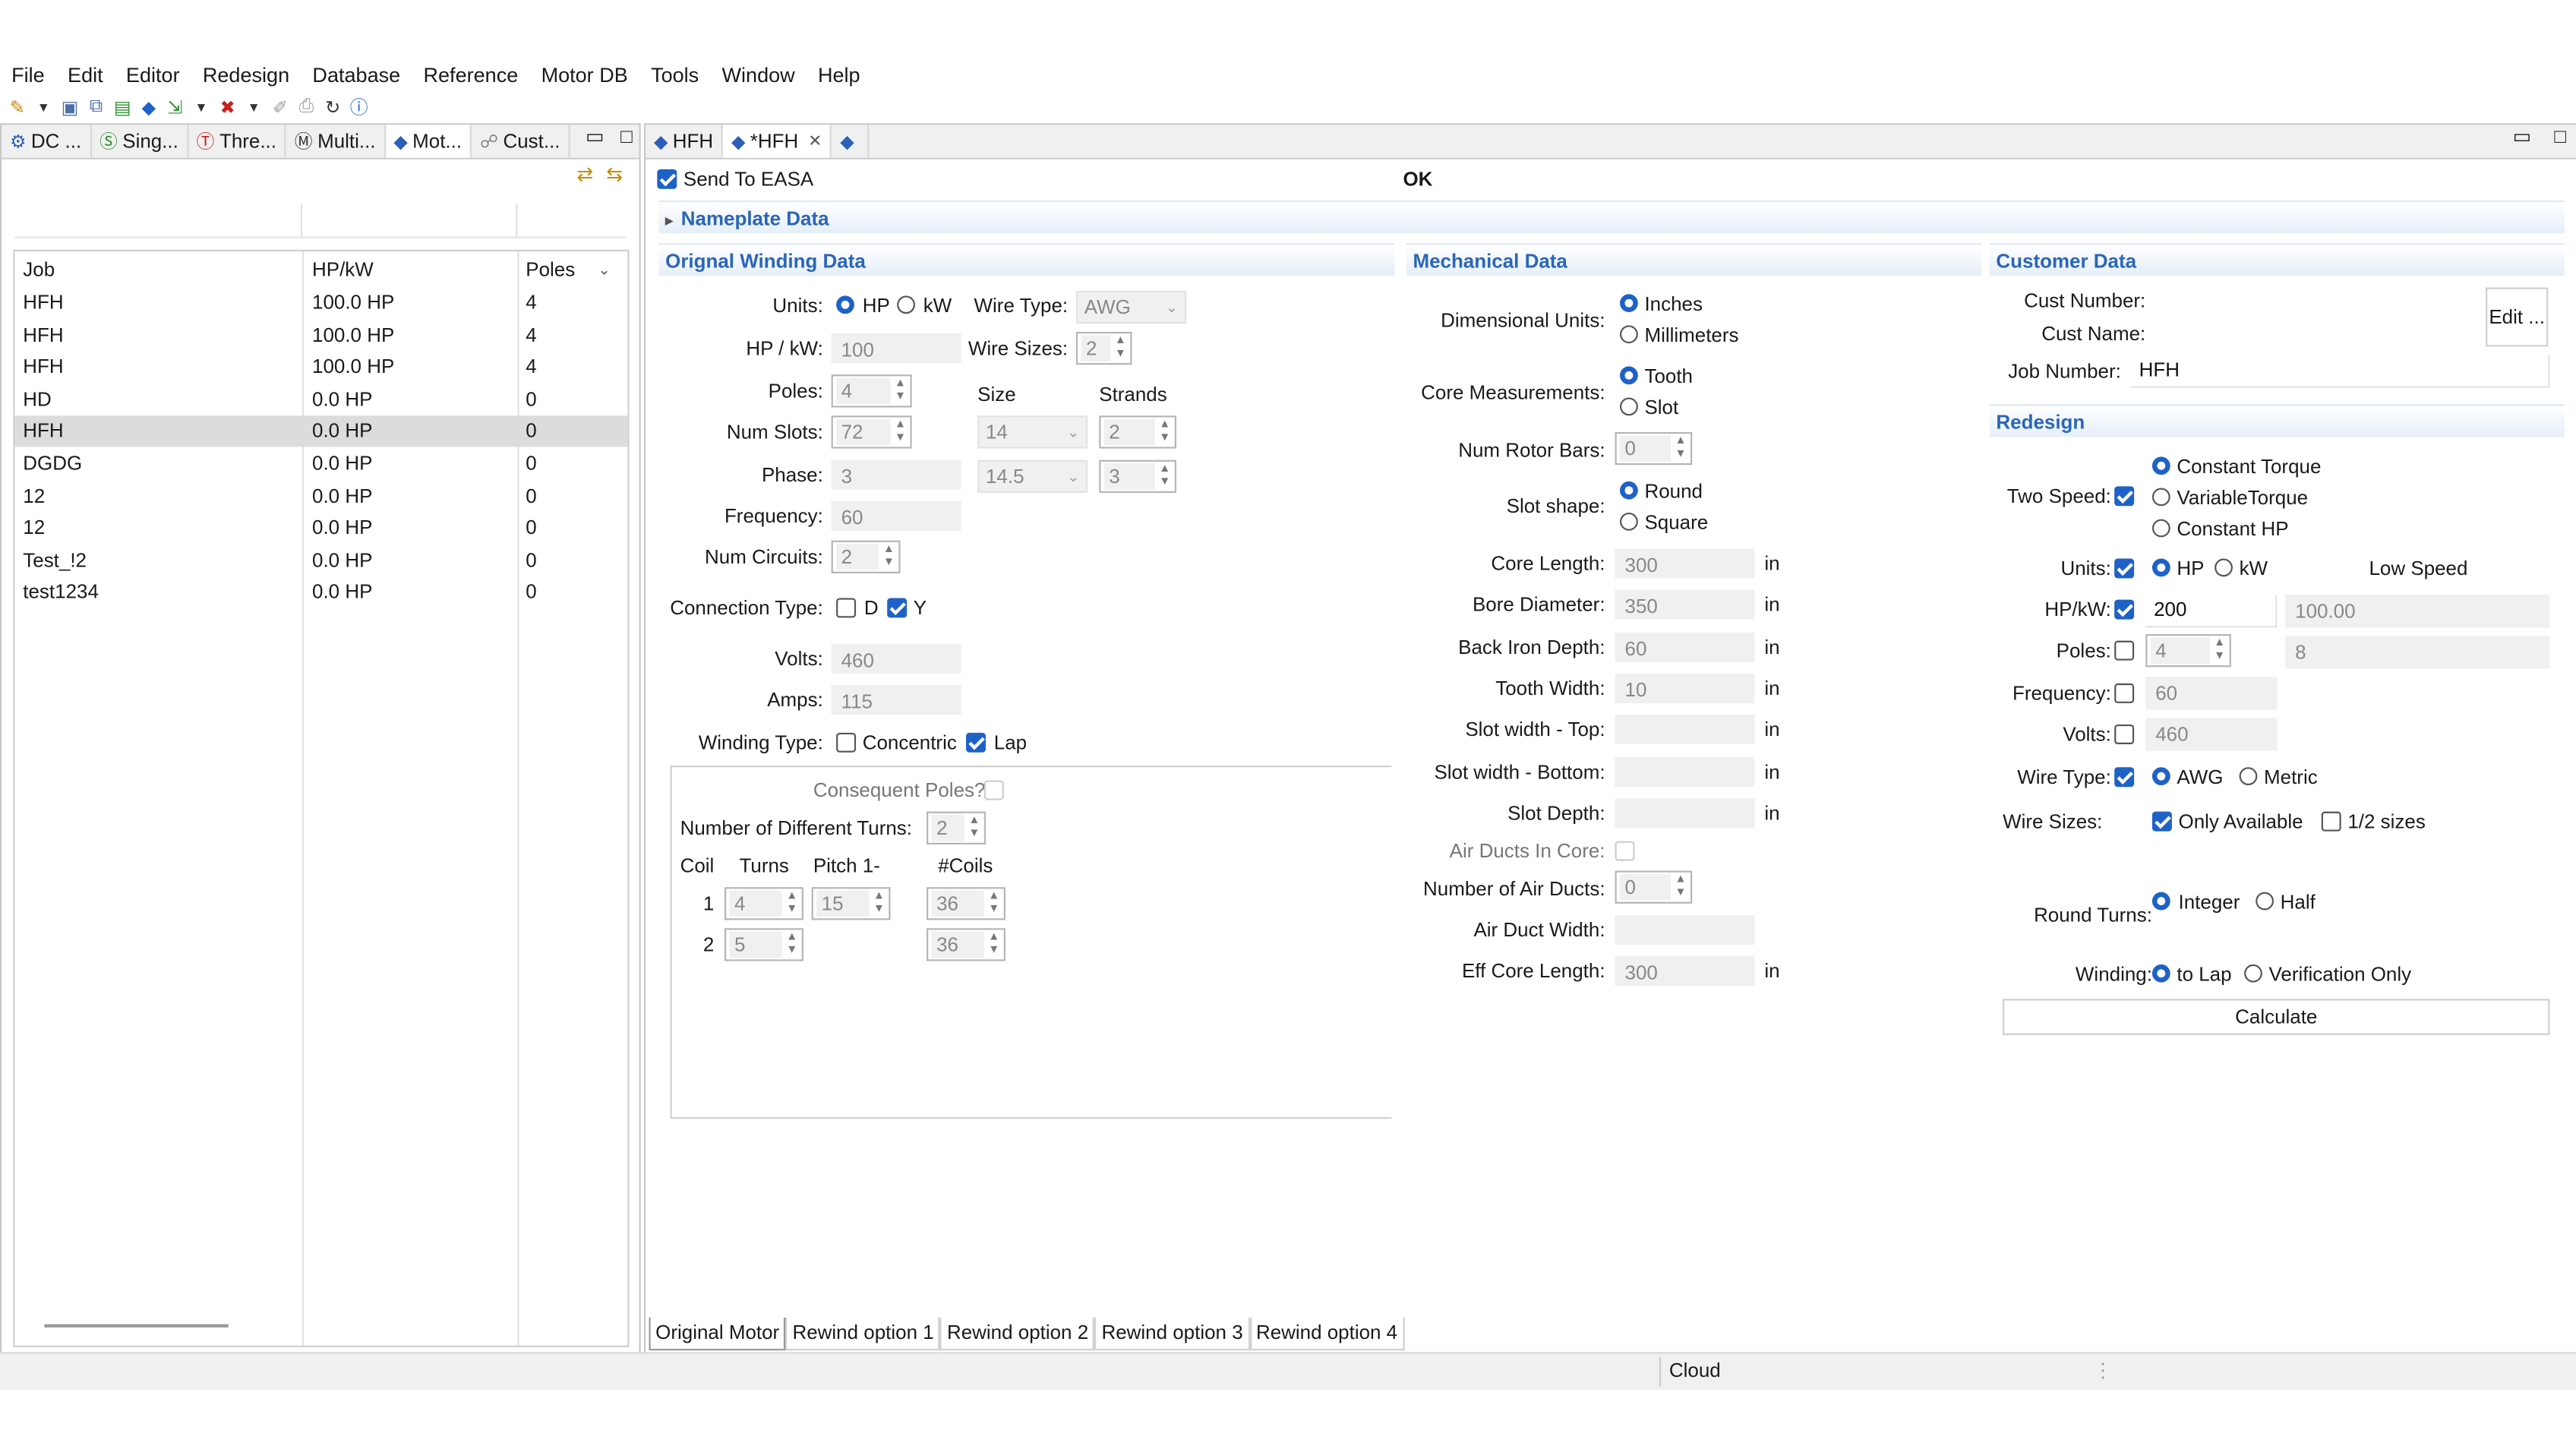  Describe the element at coordinates (896, 515) in the screenshot. I see `frequency-field: 60` at that location.